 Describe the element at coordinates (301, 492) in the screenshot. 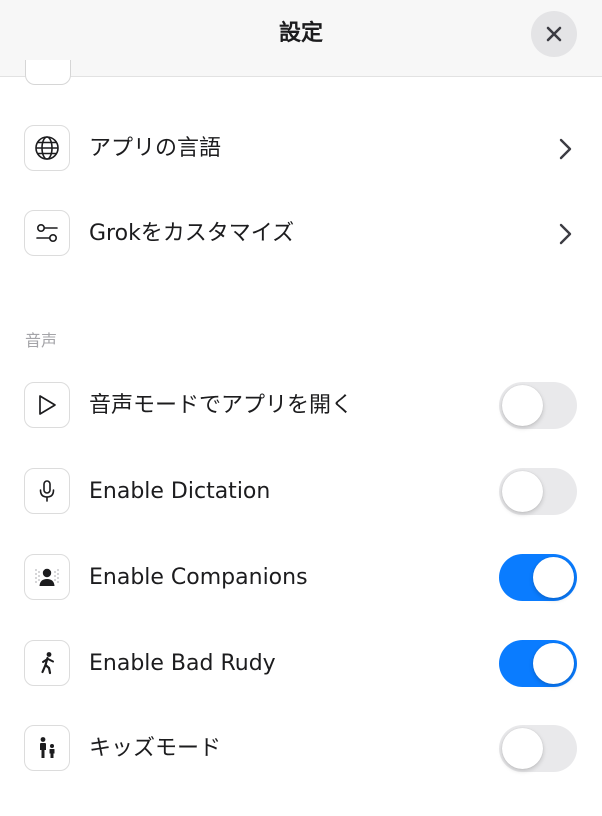

I see `row-enable-dictation: Enable Dictation` at that location.